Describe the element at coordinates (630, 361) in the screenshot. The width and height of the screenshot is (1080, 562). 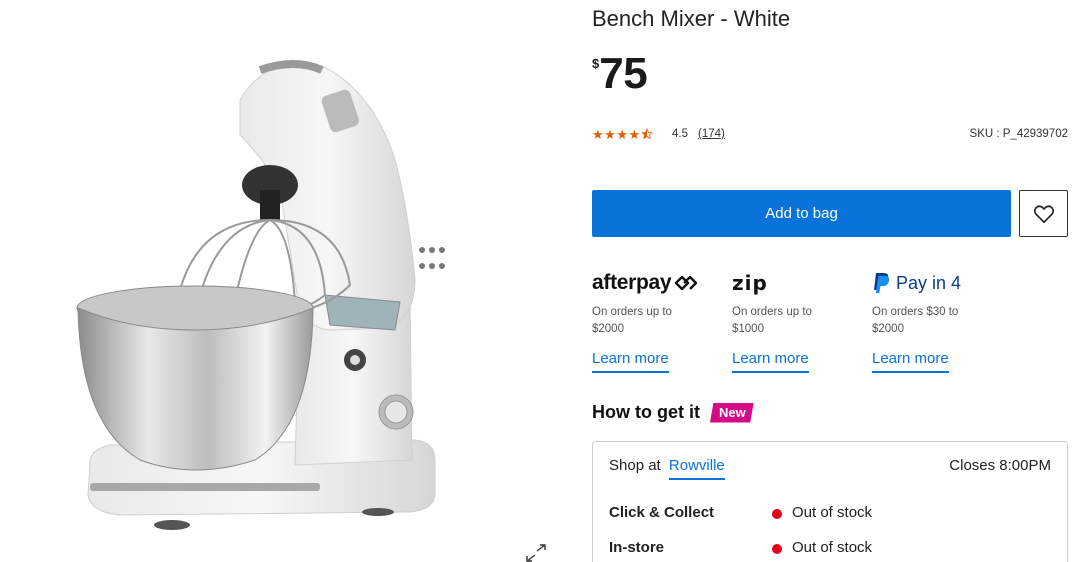
I see `afterpay-learn-more-link: Learn more` at that location.